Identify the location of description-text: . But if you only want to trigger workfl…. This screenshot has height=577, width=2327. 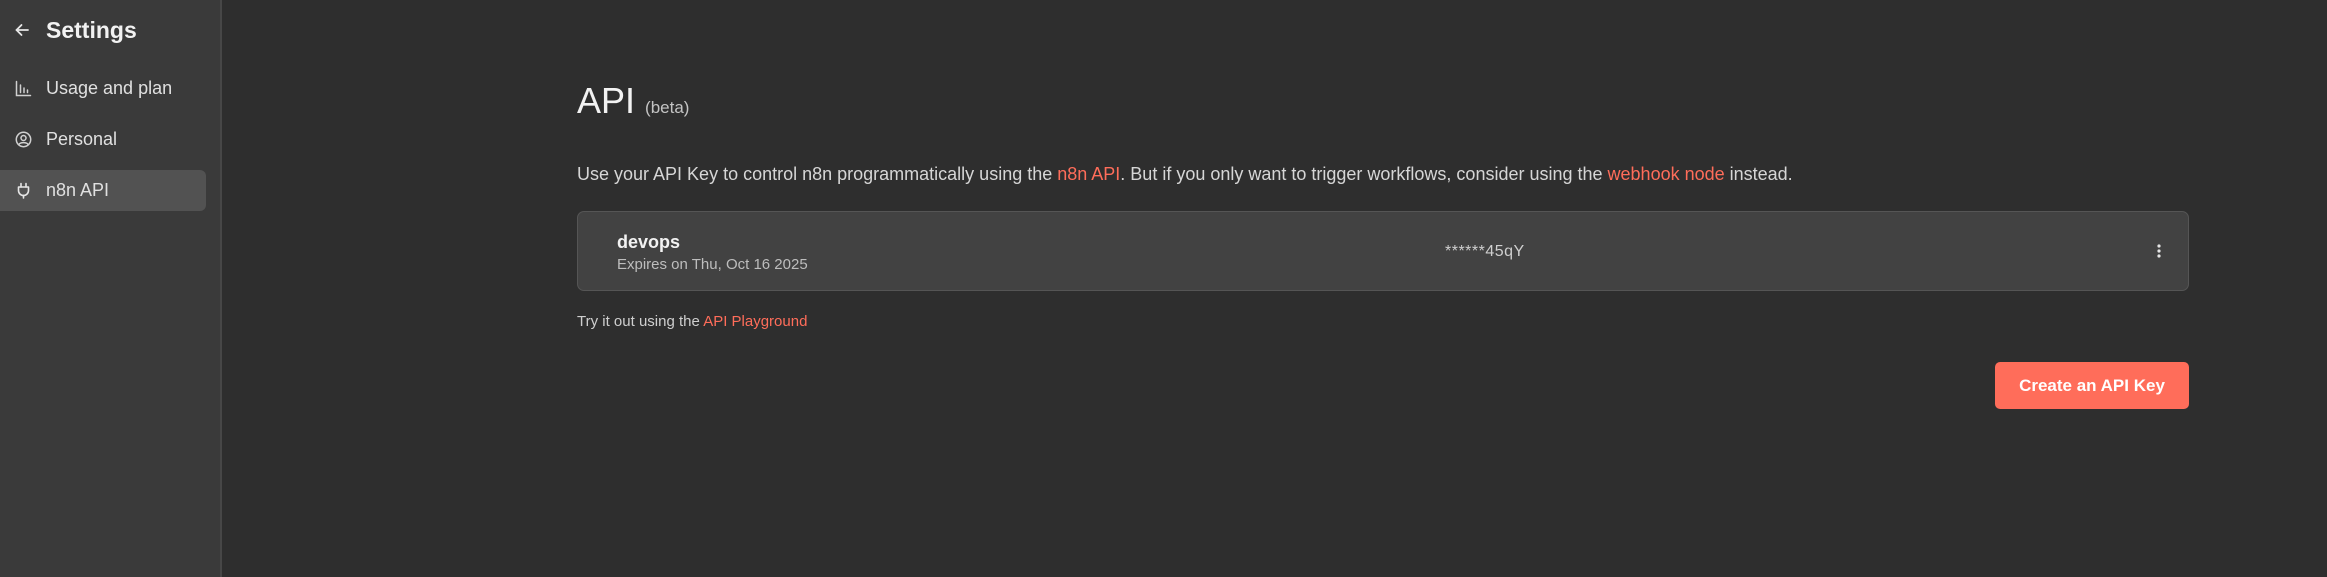
(1364, 174).